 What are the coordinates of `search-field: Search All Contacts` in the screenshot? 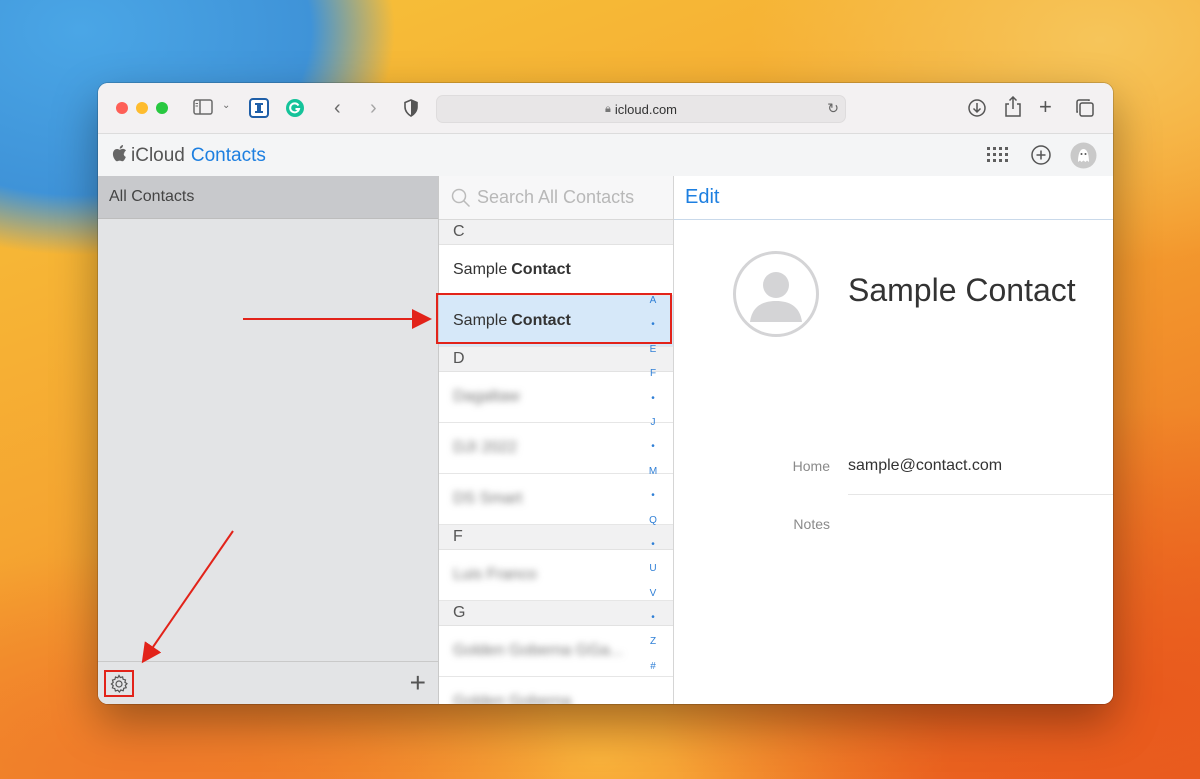 It's located at (556, 198).